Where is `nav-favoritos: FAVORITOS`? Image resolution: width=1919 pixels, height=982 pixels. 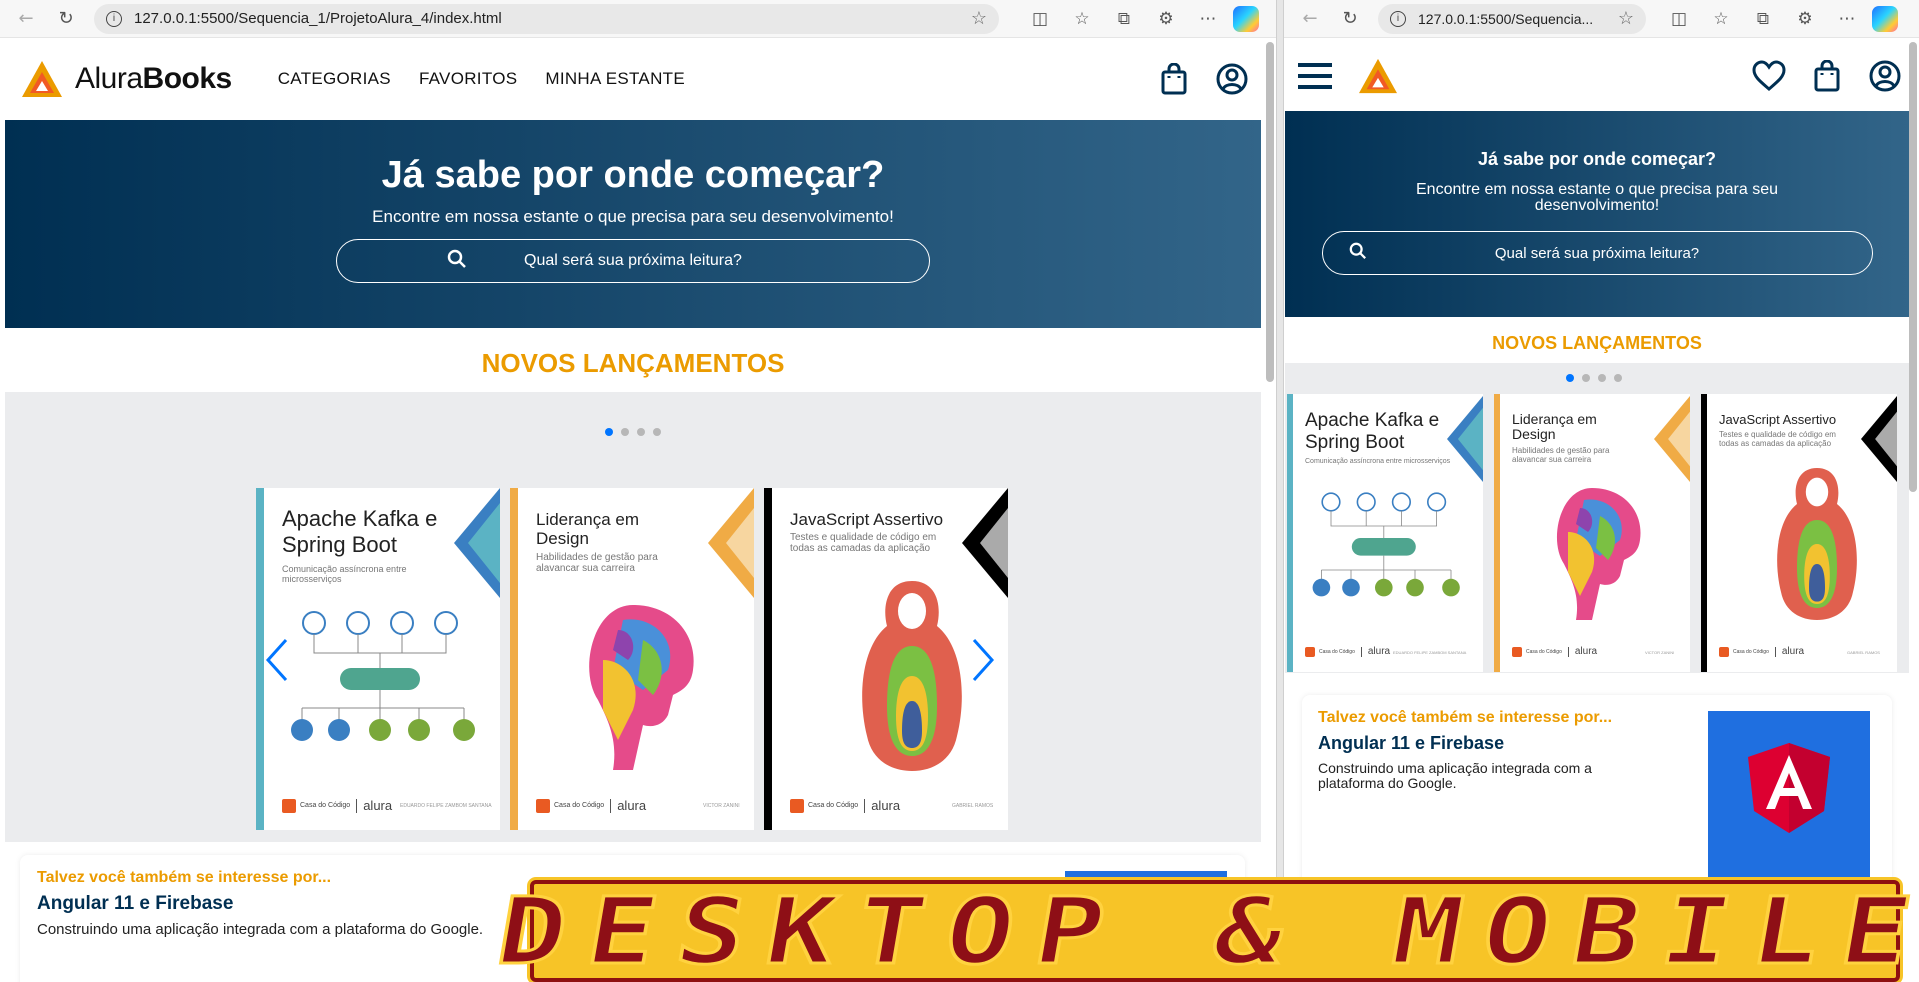 nav-favoritos: FAVORITOS is located at coordinates (468, 79).